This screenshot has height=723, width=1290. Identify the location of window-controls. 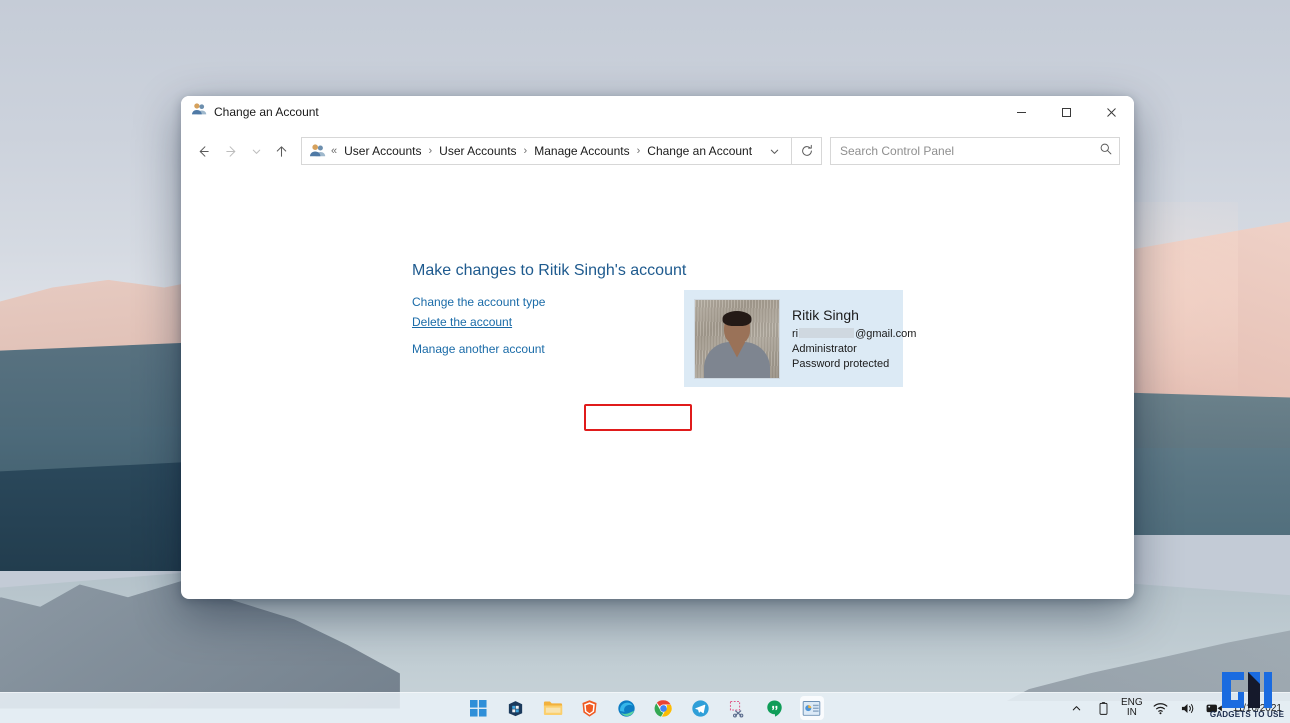
(1066, 112).